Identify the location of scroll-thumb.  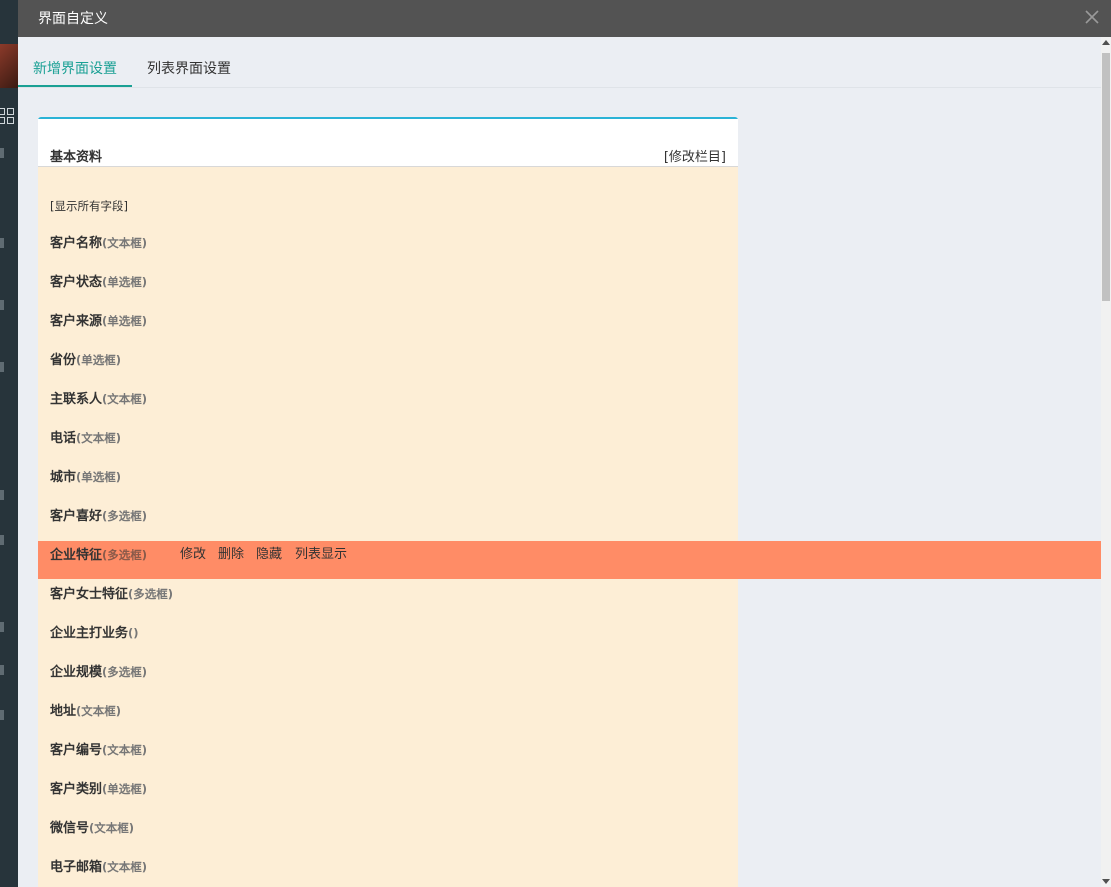
(1106, 177).